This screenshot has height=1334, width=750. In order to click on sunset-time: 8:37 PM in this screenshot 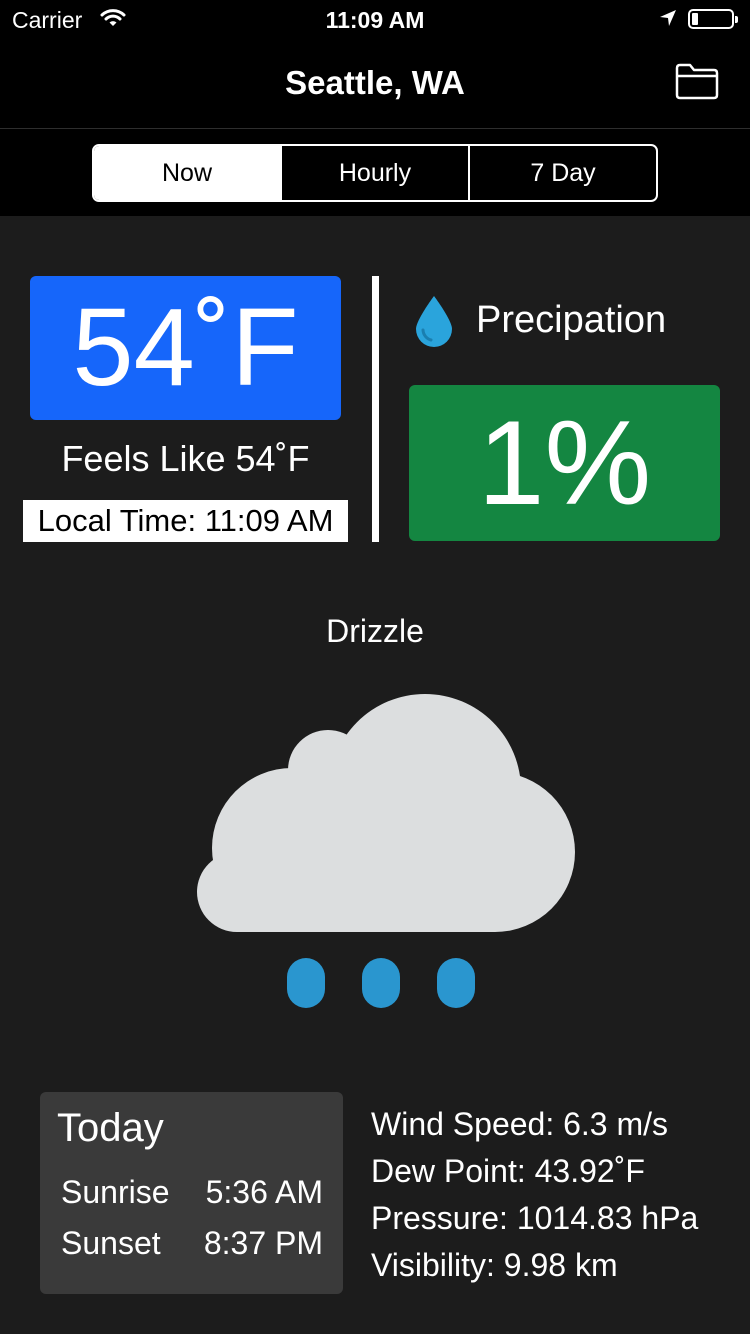, I will do `click(263, 1243)`.